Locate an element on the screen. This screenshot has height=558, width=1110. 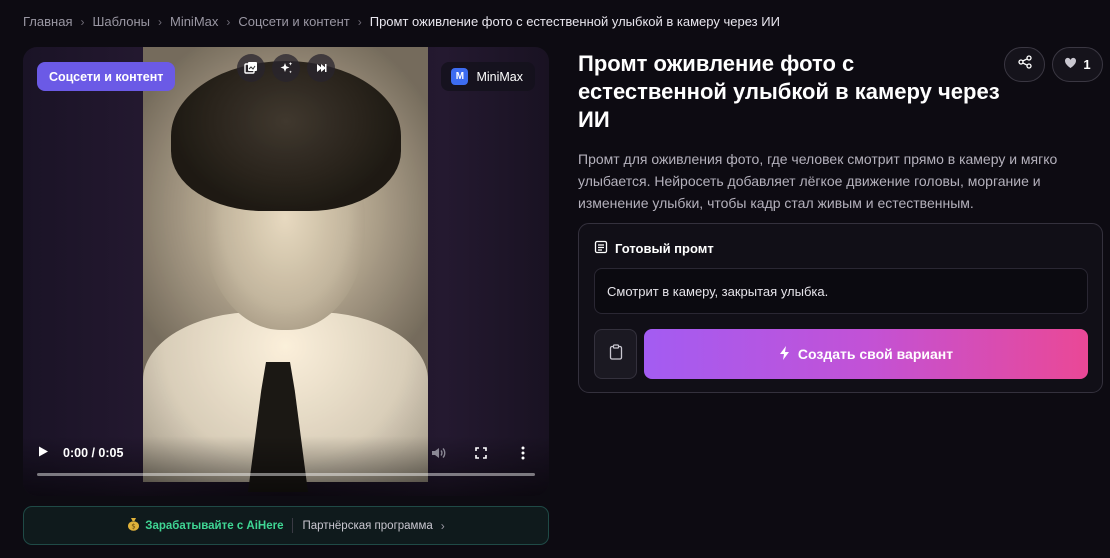
photo-hair is located at coordinates (286, 136).